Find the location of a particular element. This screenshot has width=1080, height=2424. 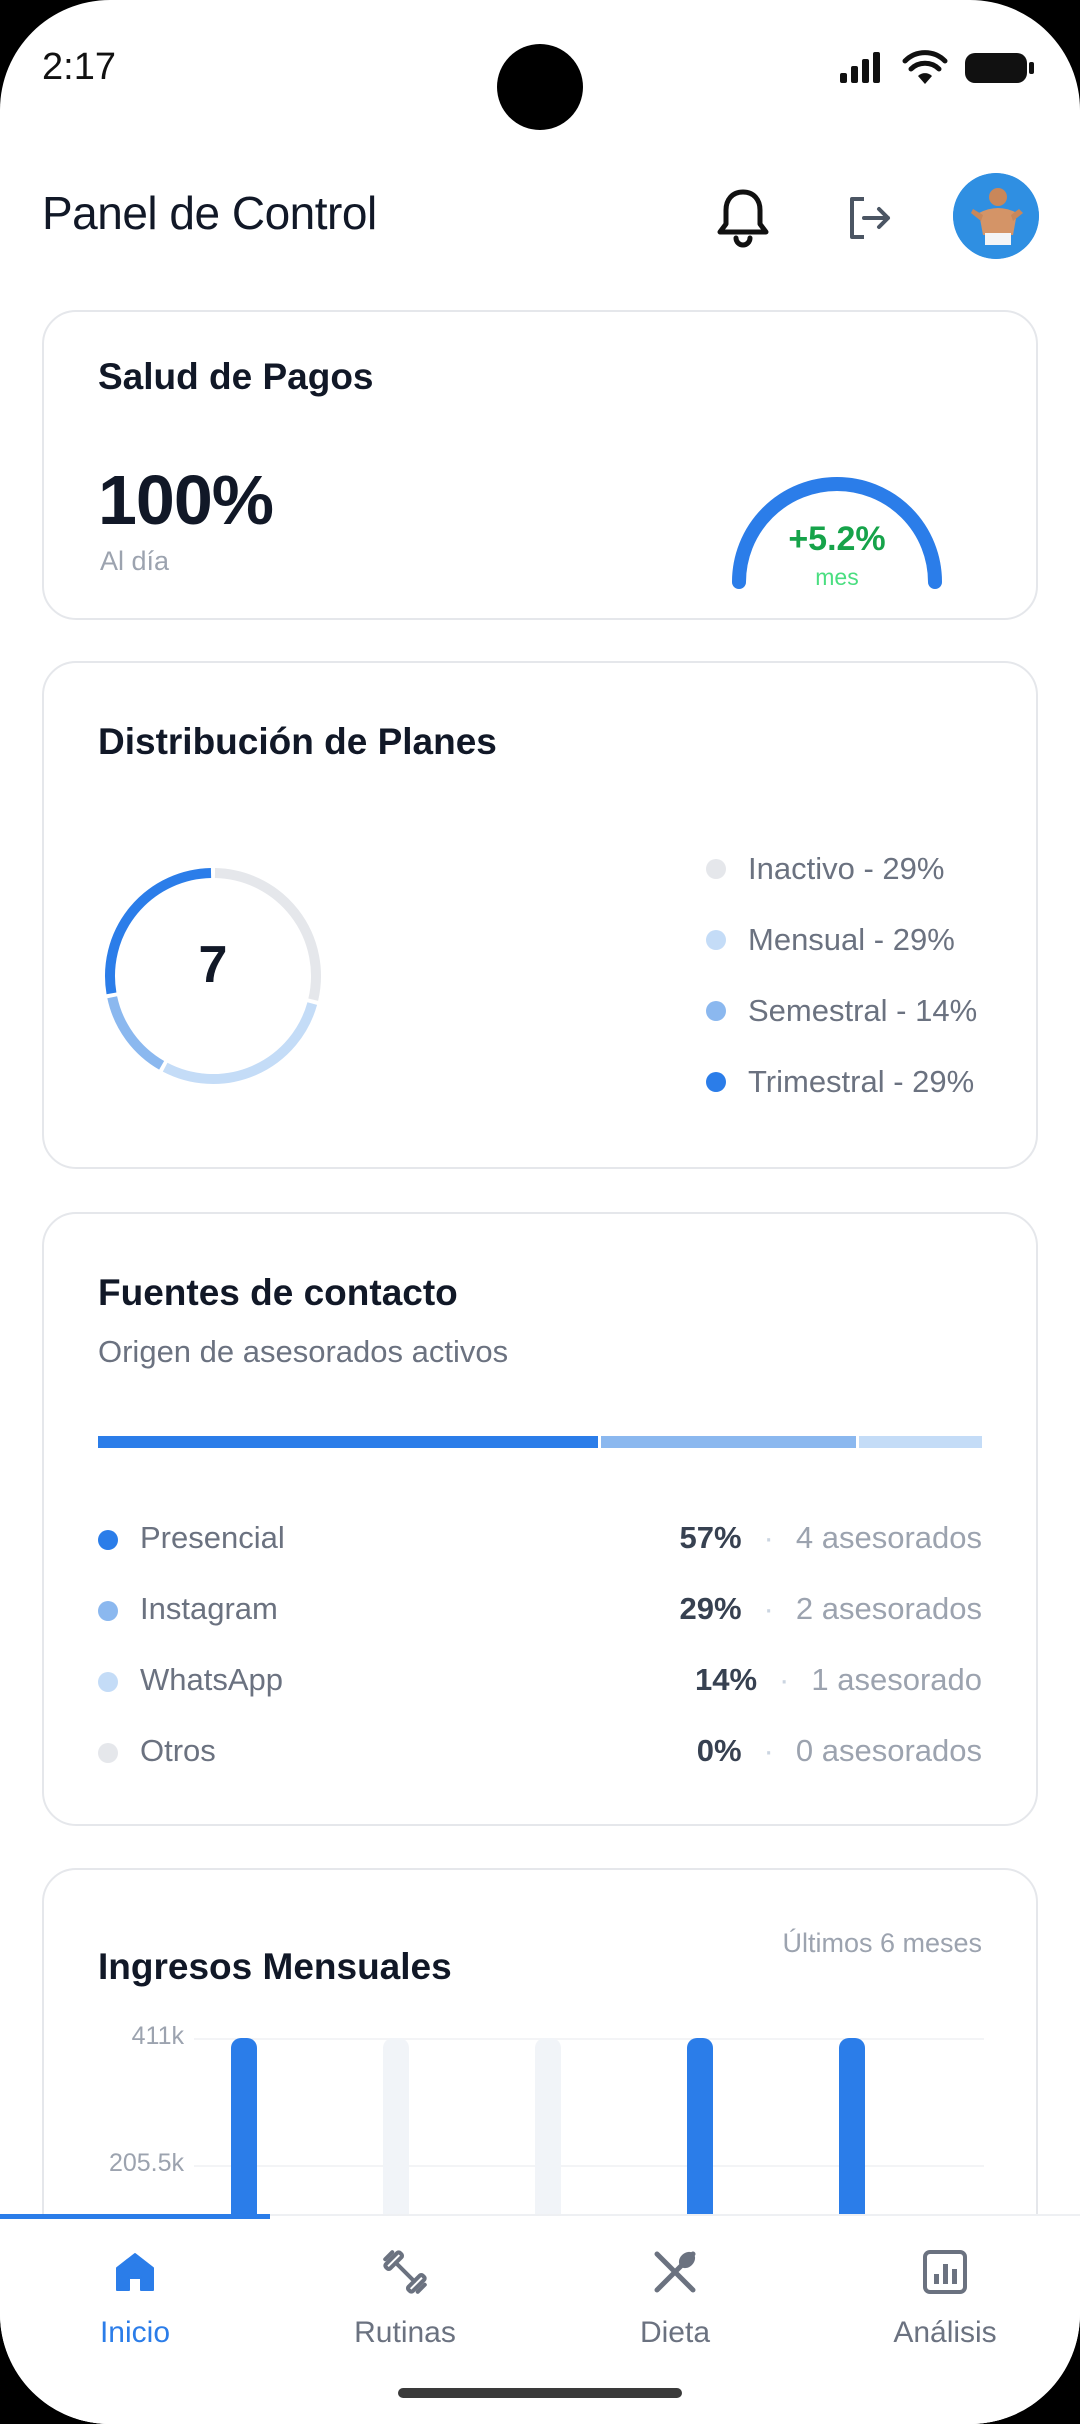

status-time: 2:17 is located at coordinates (79, 67).